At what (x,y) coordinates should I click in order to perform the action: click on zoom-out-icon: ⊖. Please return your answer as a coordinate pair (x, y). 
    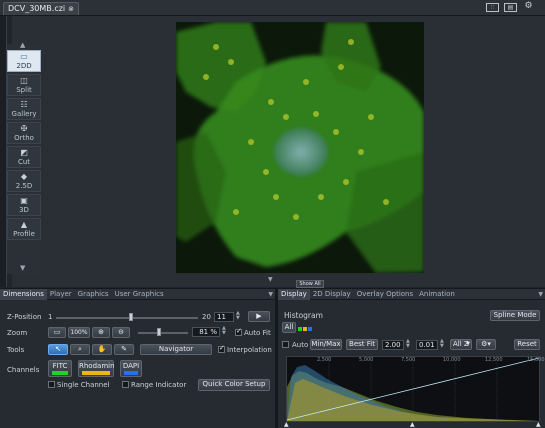
    Looking at the image, I should click on (121, 332).